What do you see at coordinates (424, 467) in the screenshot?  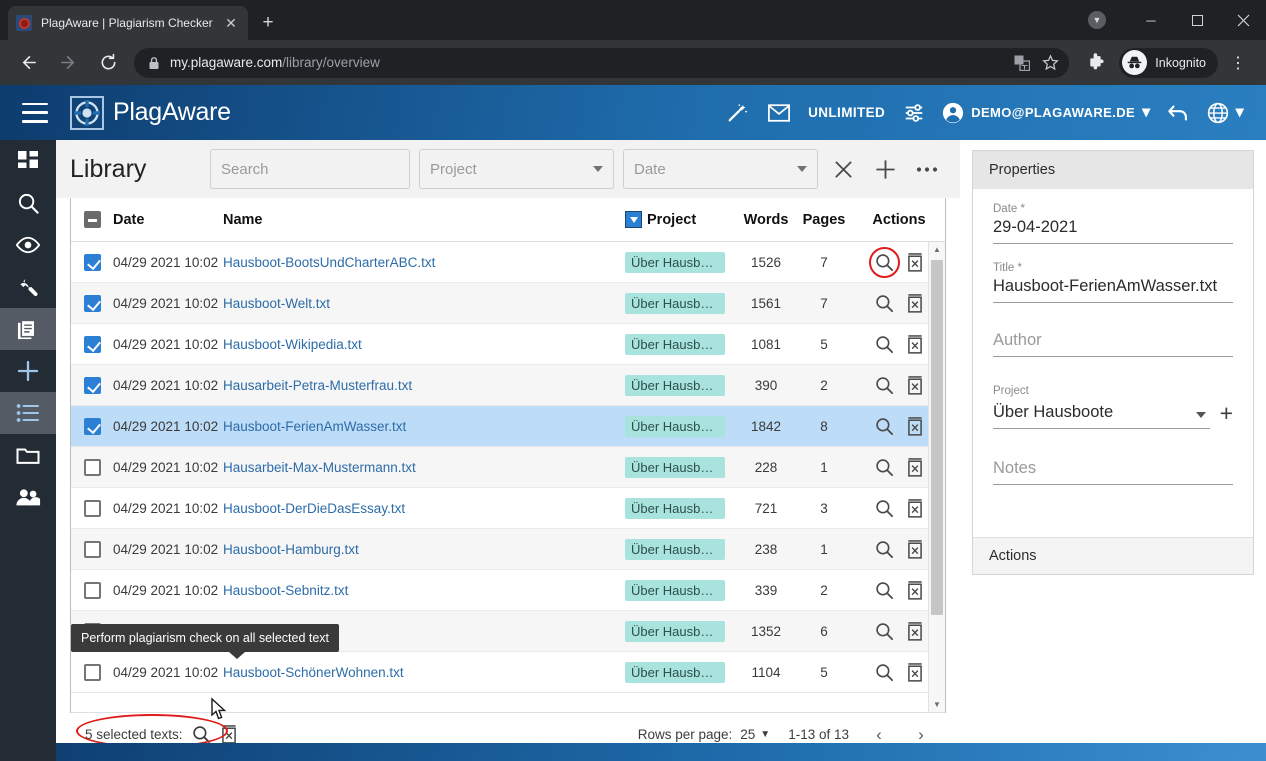 I see `cell-name: Hausarbeit-Max-Mustermann.txt` at bounding box center [424, 467].